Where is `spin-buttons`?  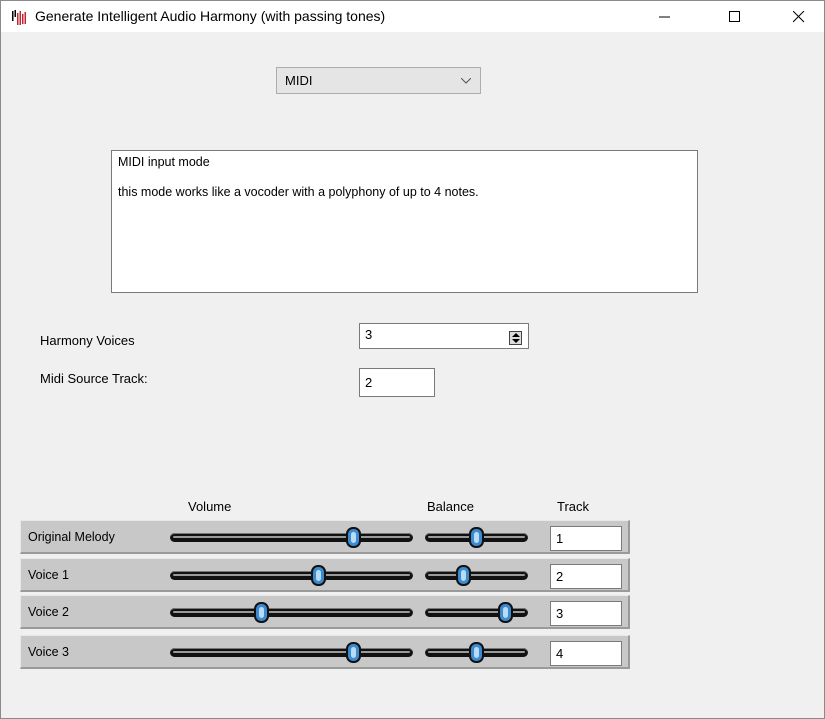 spin-buttons is located at coordinates (515, 338).